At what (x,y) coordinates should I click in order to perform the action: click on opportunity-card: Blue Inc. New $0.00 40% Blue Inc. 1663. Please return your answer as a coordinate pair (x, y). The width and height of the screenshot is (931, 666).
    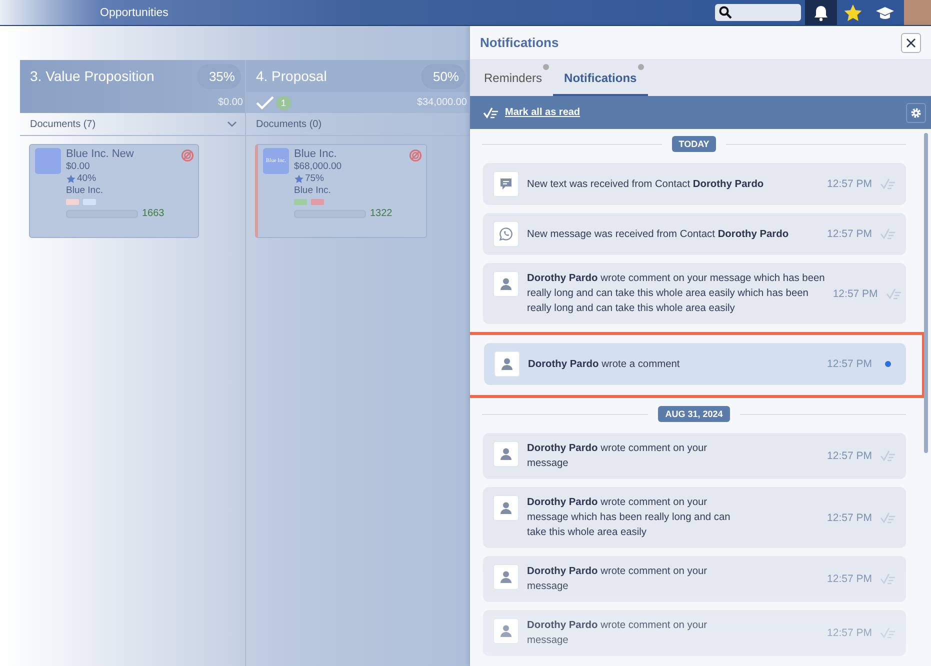
    Looking at the image, I should click on (114, 191).